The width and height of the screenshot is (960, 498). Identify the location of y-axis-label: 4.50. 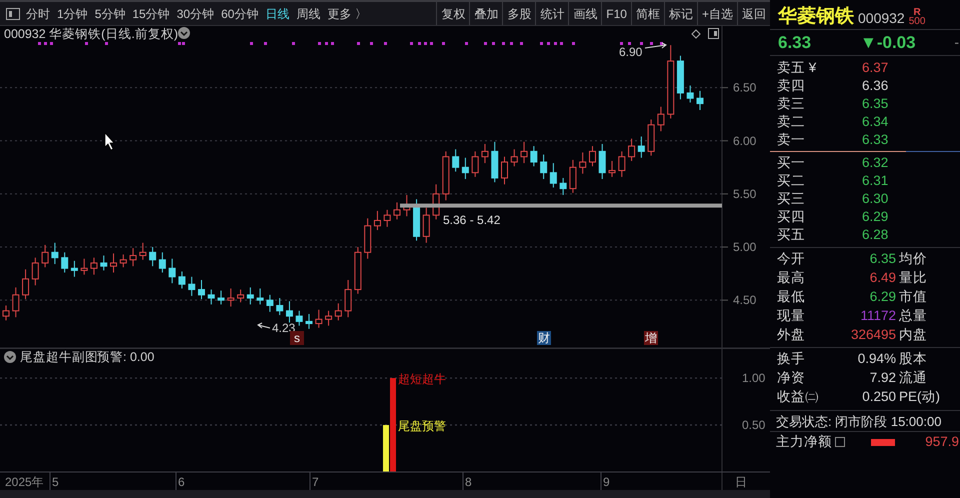
(744, 300).